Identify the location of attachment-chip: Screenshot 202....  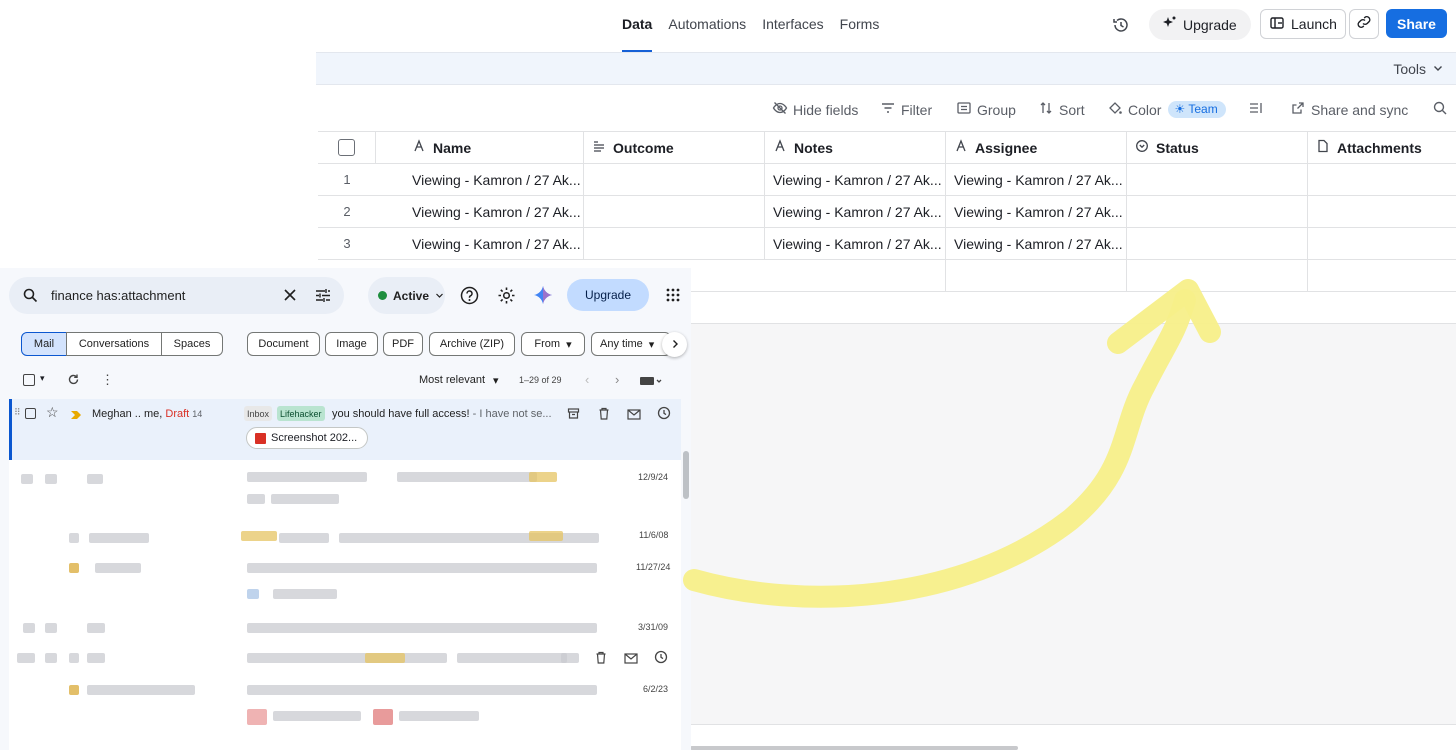
(307, 438).